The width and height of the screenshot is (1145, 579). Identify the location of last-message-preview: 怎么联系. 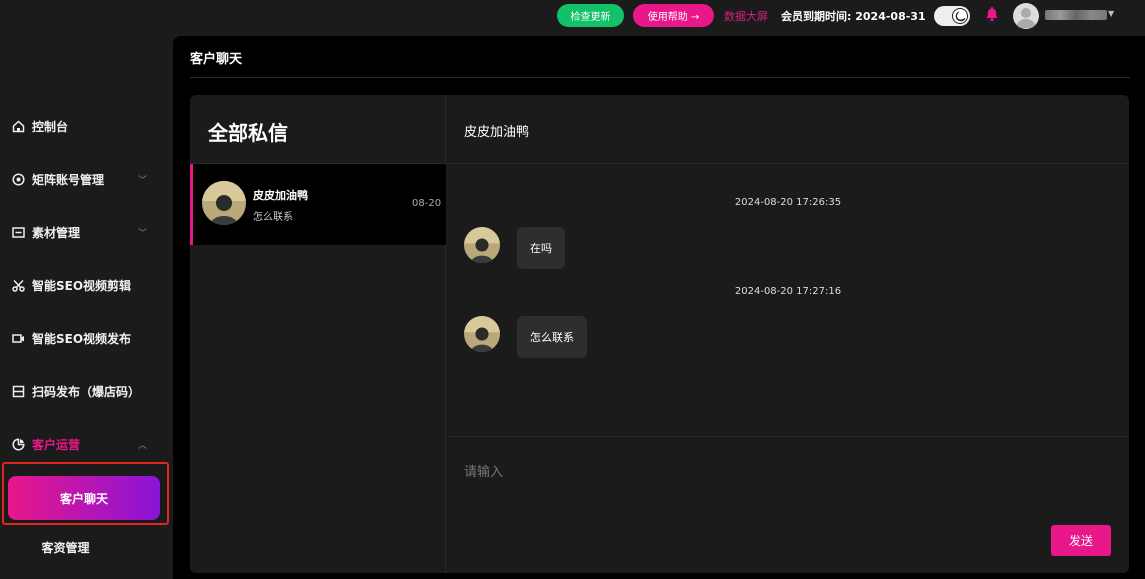
(273, 217).